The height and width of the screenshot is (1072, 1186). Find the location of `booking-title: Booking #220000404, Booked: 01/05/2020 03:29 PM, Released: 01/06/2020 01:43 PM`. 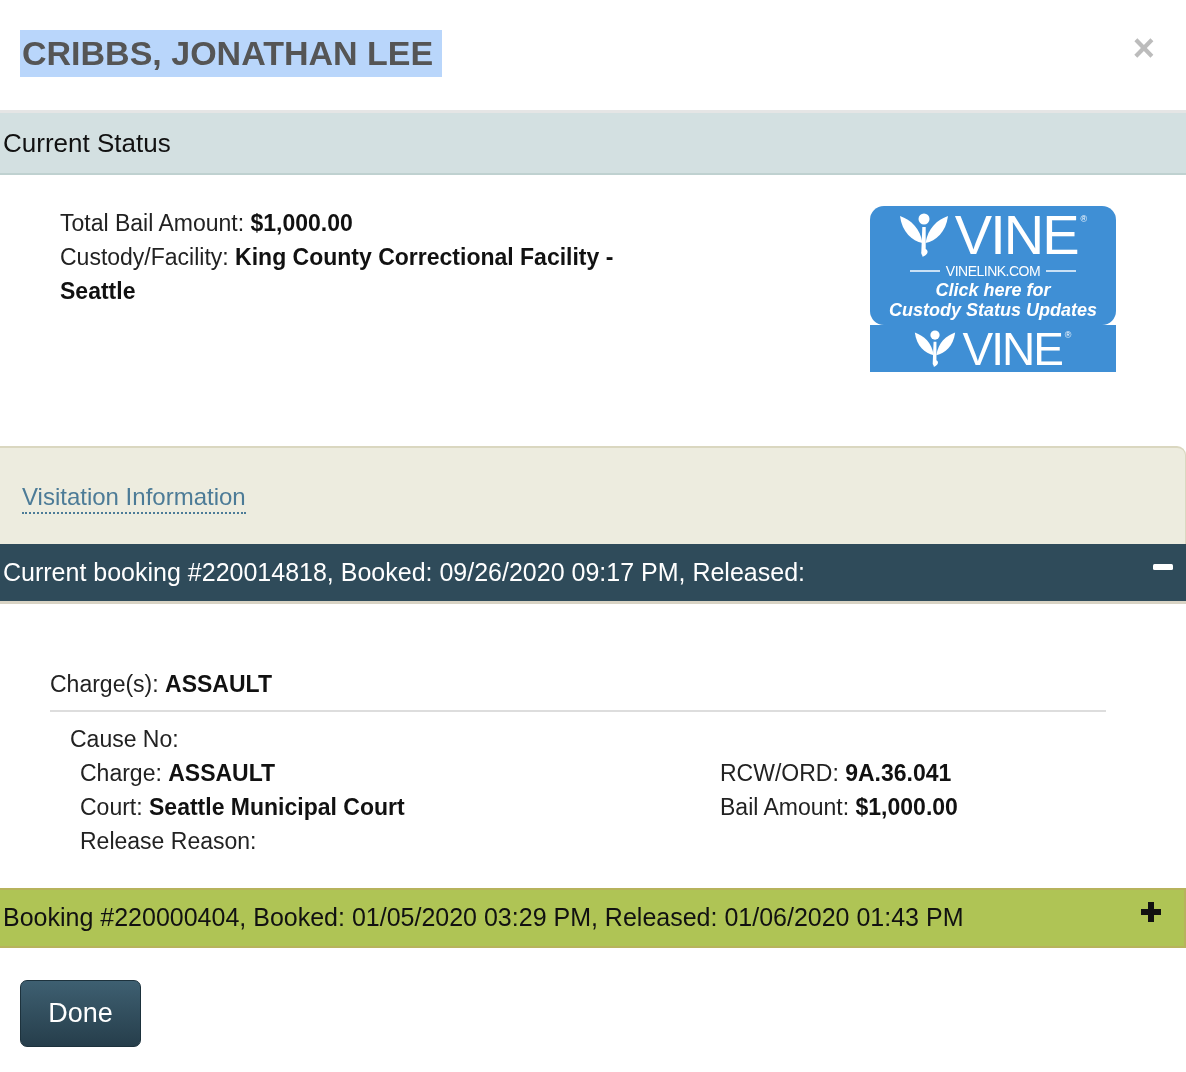

booking-title: Booking #220000404, Booked: 01/05/2020 03:29 PM, Released: 01/06/2020 01:43 PM is located at coordinates (483, 918).